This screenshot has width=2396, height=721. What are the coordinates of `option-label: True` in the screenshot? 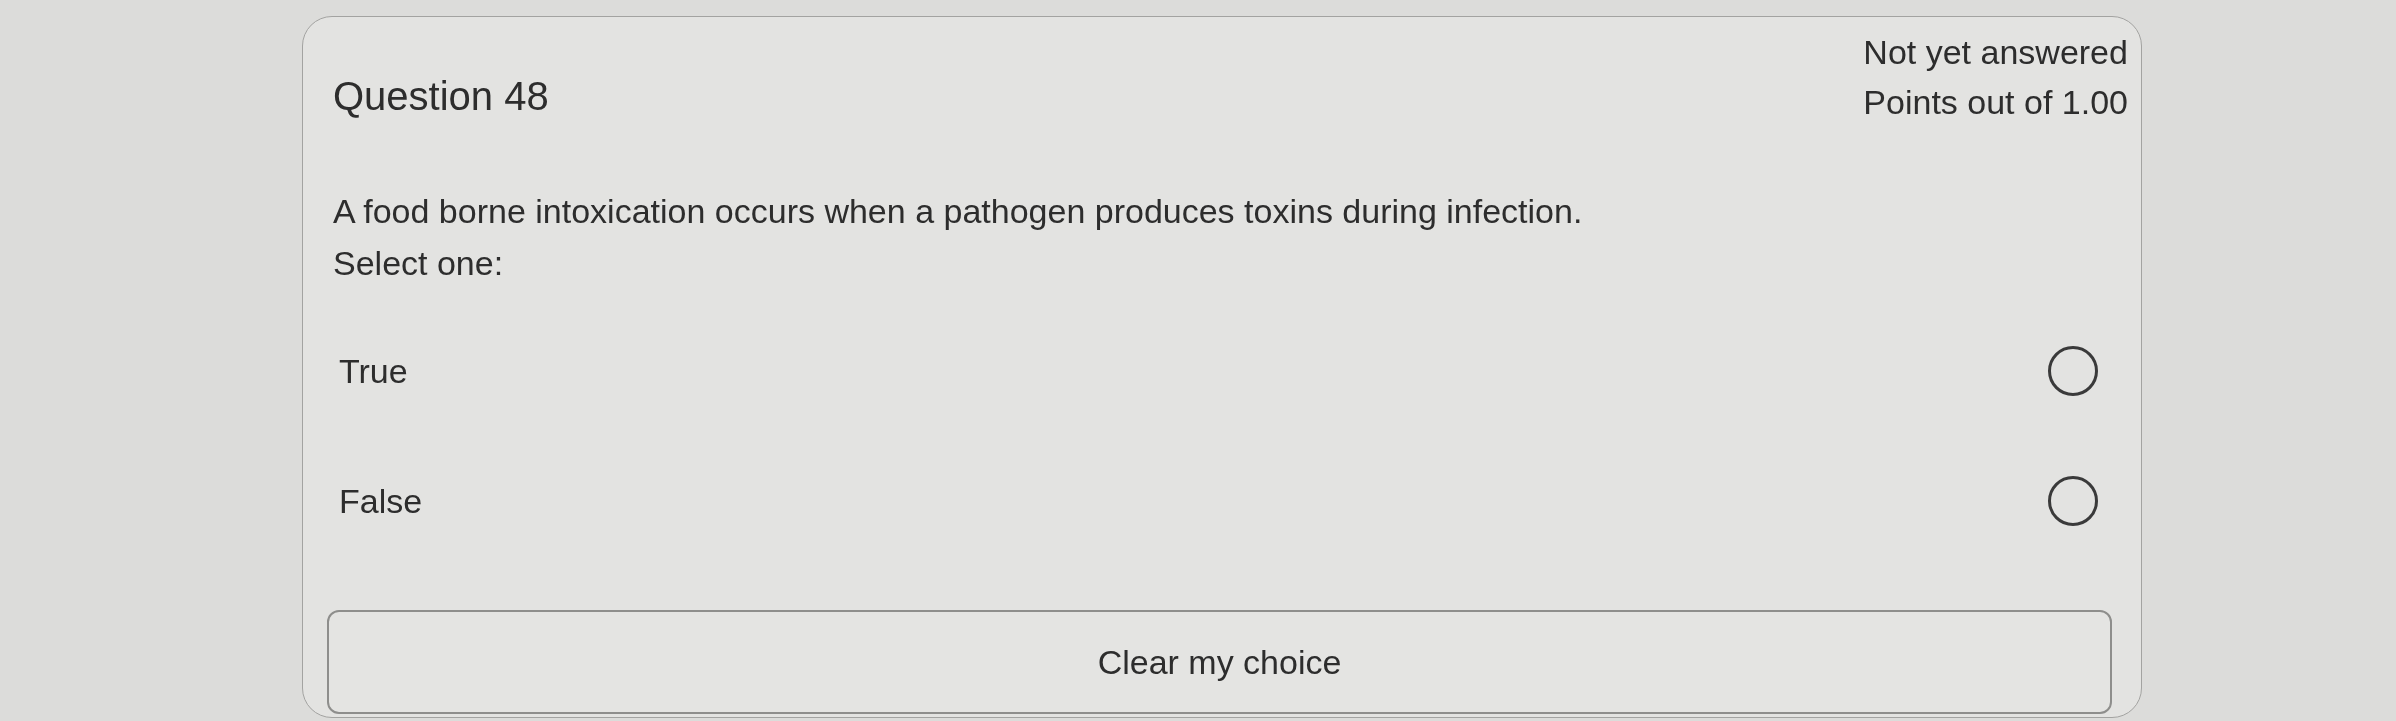 It's located at (373, 371).